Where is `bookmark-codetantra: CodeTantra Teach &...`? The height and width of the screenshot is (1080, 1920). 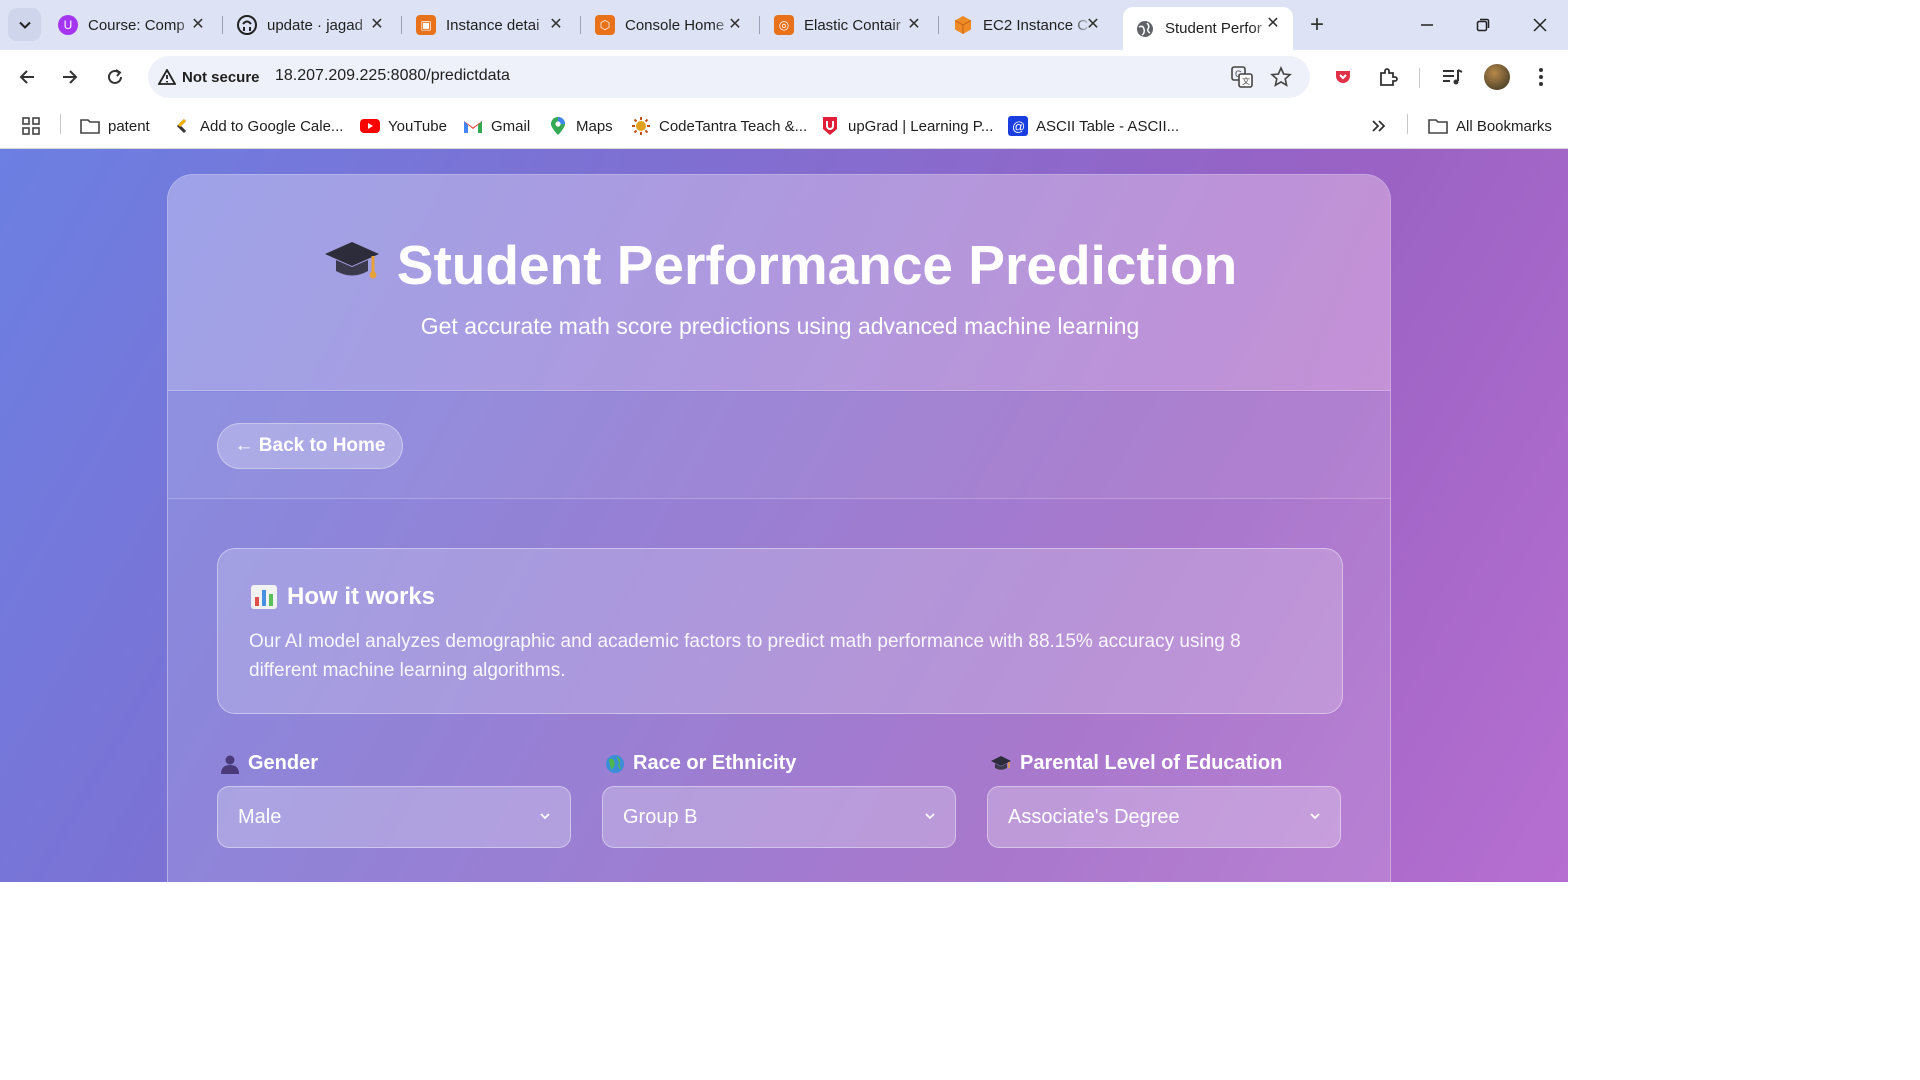
bookmark-codetantra: CodeTantra Teach &... is located at coordinates (719, 126).